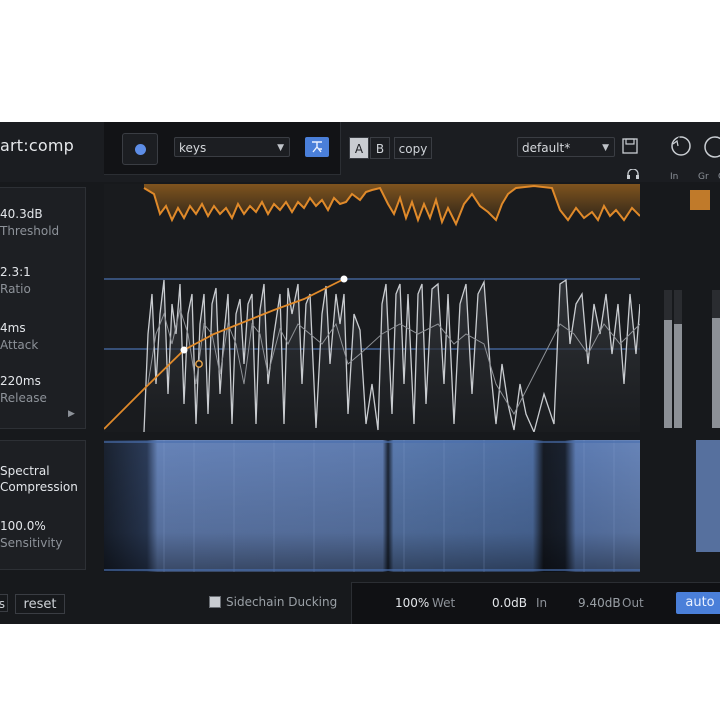 This screenshot has width=720, height=720. I want to click on spectral-title-1: Spectral, so click(25, 471).